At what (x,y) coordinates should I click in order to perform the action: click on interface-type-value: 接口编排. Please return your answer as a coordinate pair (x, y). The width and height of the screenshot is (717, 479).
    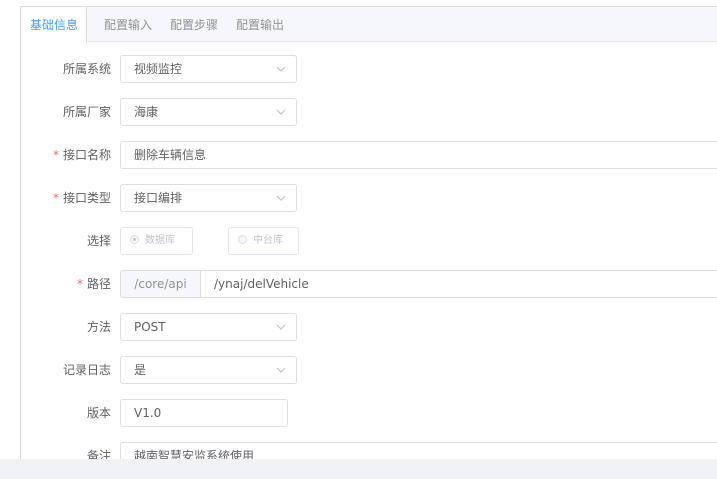
    Looking at the image, I should click on (158, 198).